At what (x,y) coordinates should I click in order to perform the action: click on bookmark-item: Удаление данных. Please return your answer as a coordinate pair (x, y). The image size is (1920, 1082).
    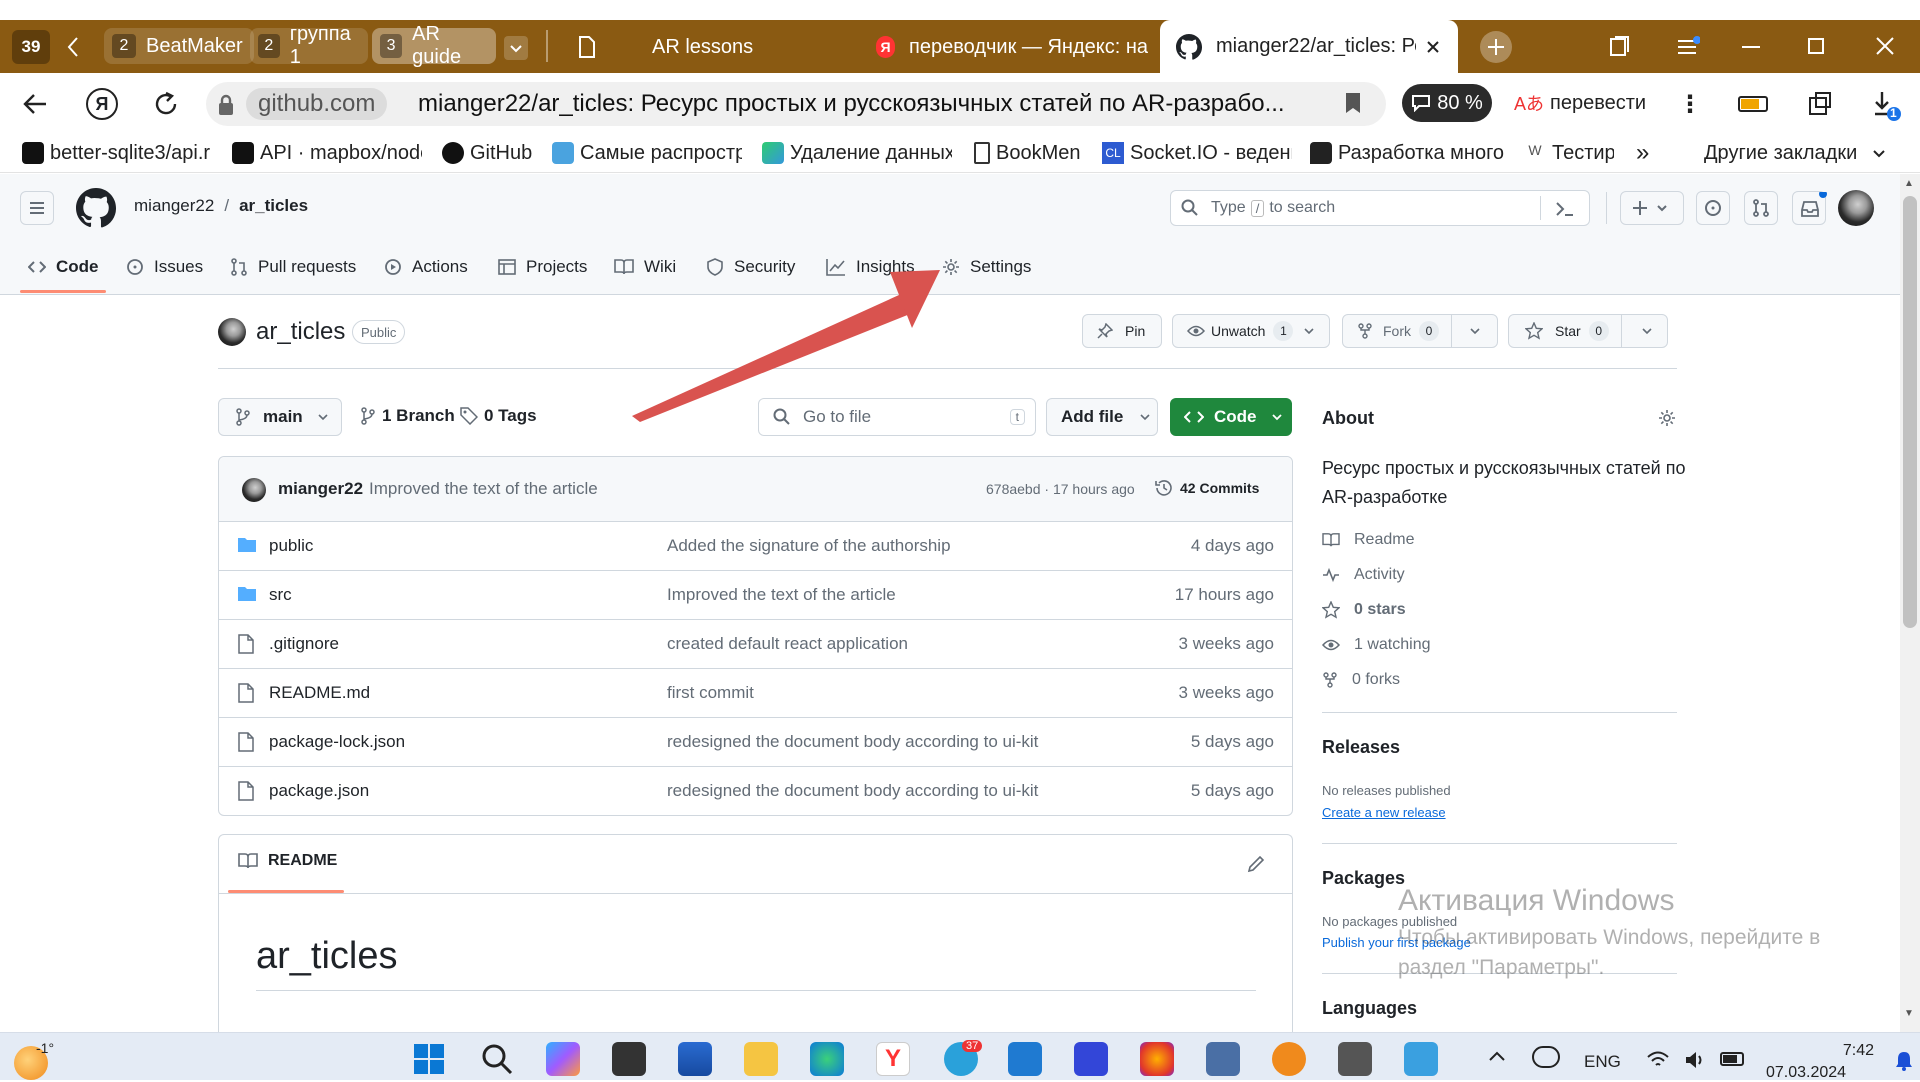
    Looking at the image, I should click on (857, 153).